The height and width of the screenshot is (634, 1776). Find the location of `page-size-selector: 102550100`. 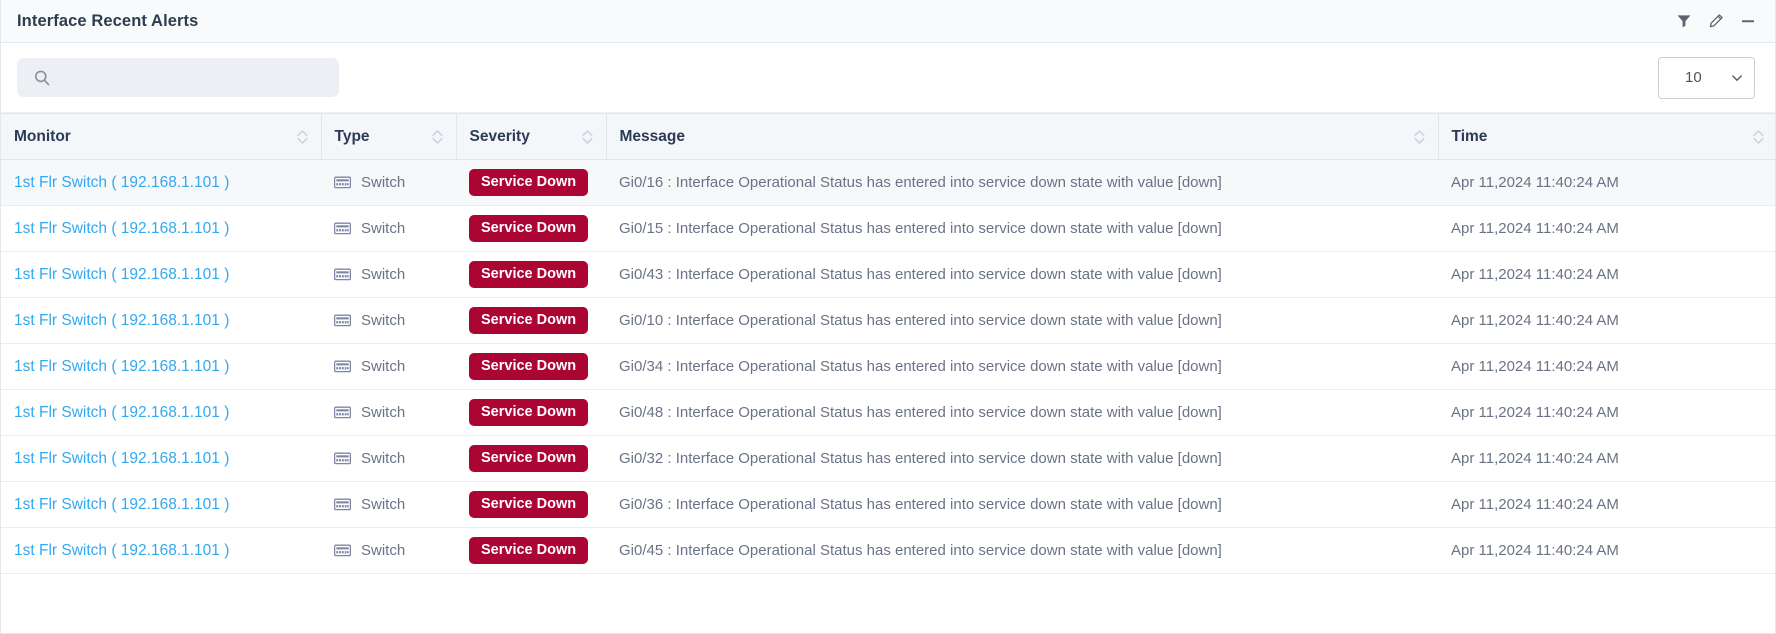

page-size-selector: 102550100 is located at coordinates (1706, 77).